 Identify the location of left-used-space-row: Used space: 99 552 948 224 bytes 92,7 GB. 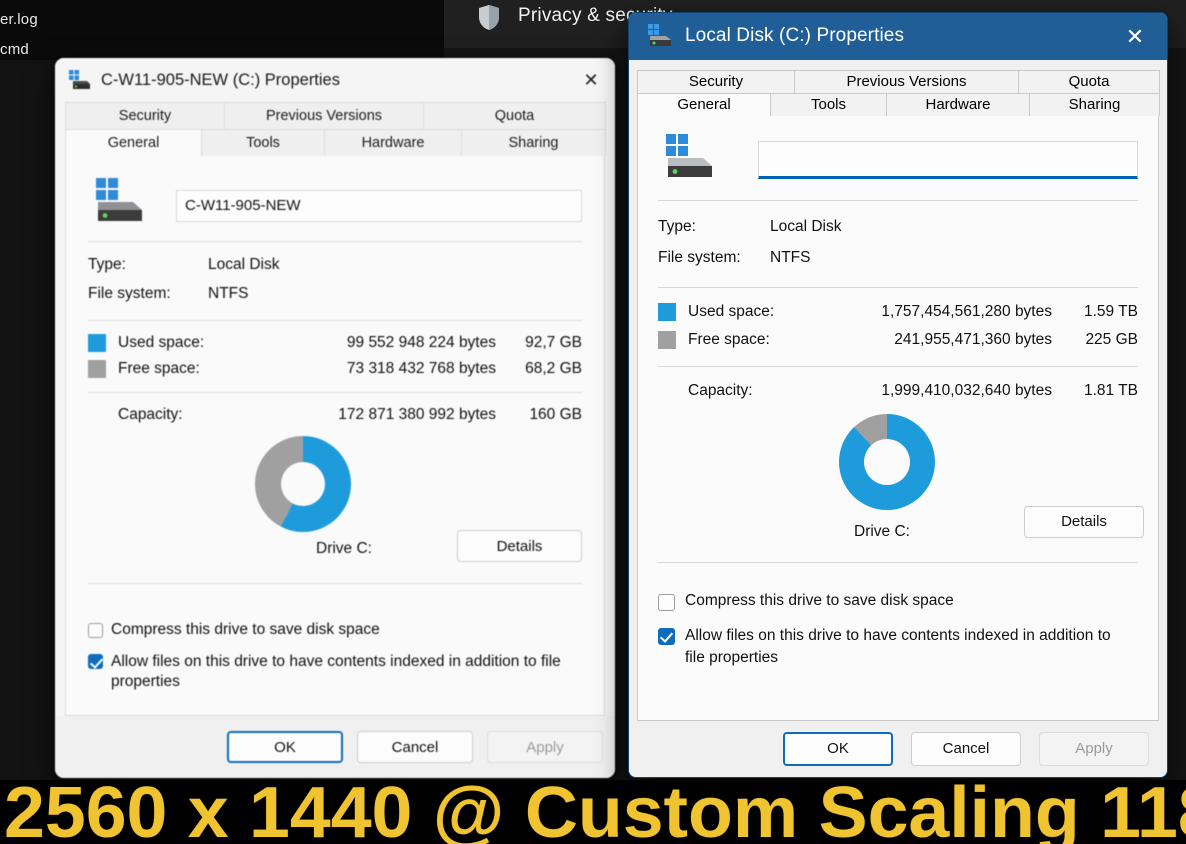
(335, 343).